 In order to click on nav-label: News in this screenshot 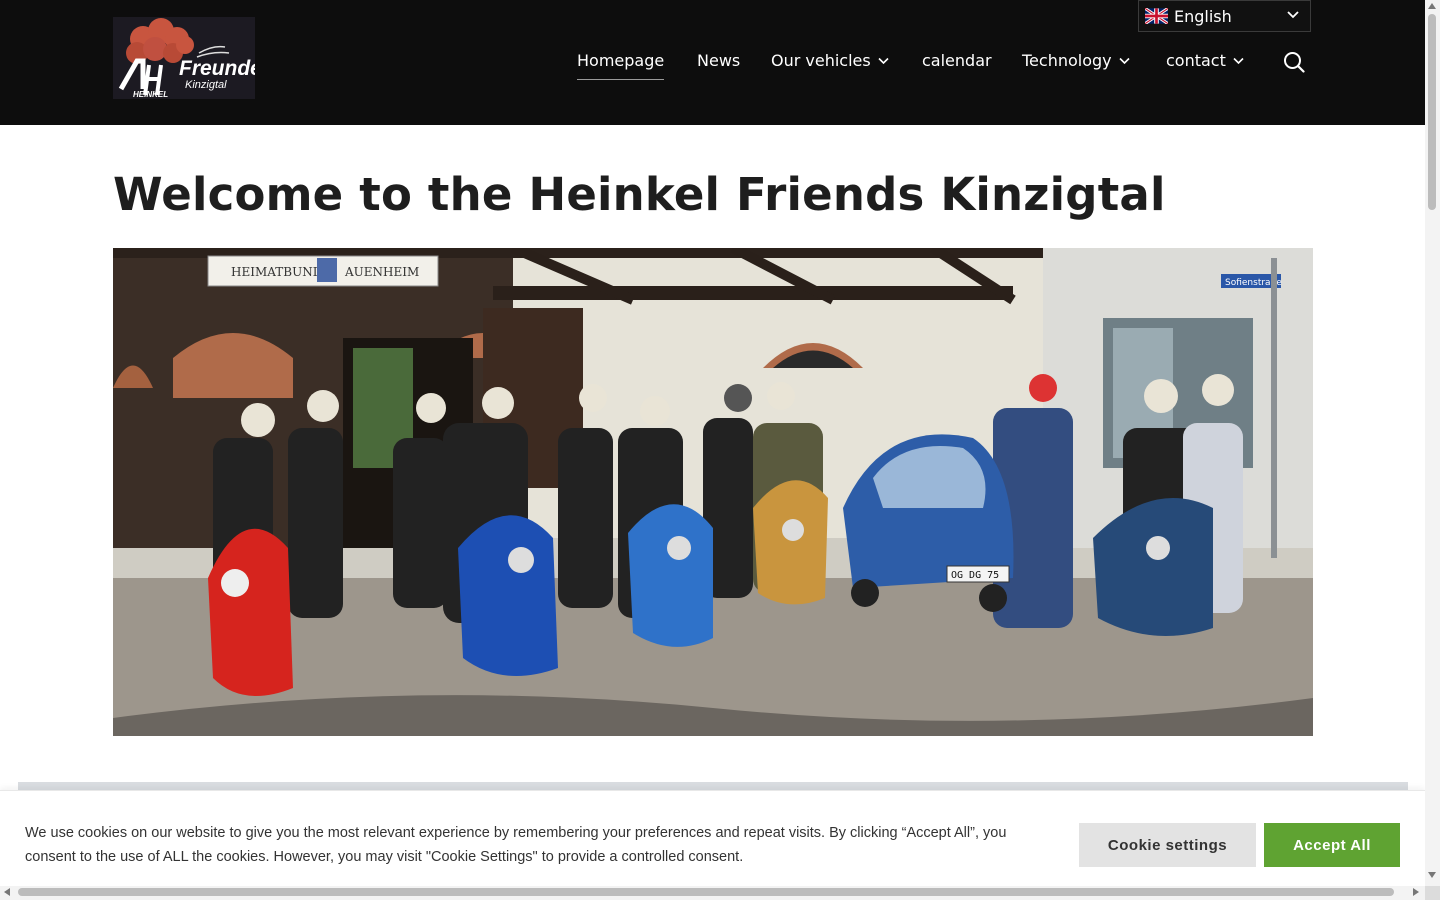, I will do `click(719, 60)`.